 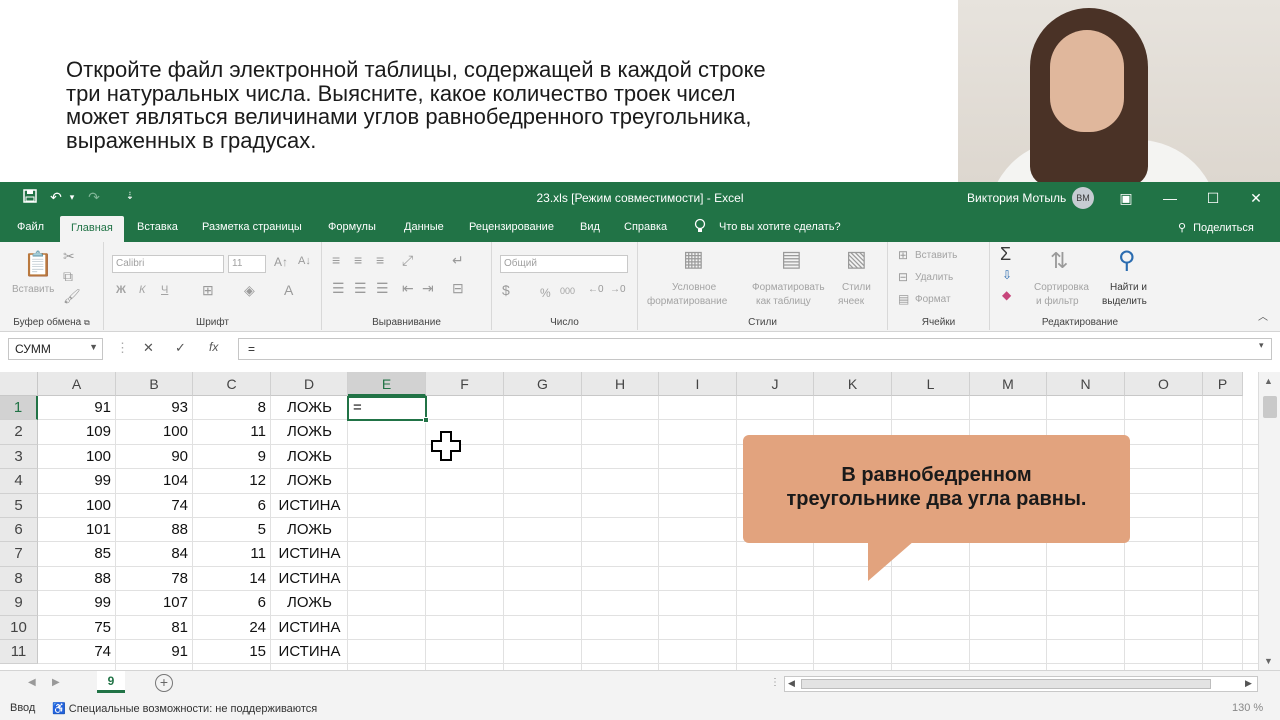 What do you see at coordinates (1268, 381) in the screenshot?
I see `scroll-up-icon: ▲` at bounding box center [1268, 381].